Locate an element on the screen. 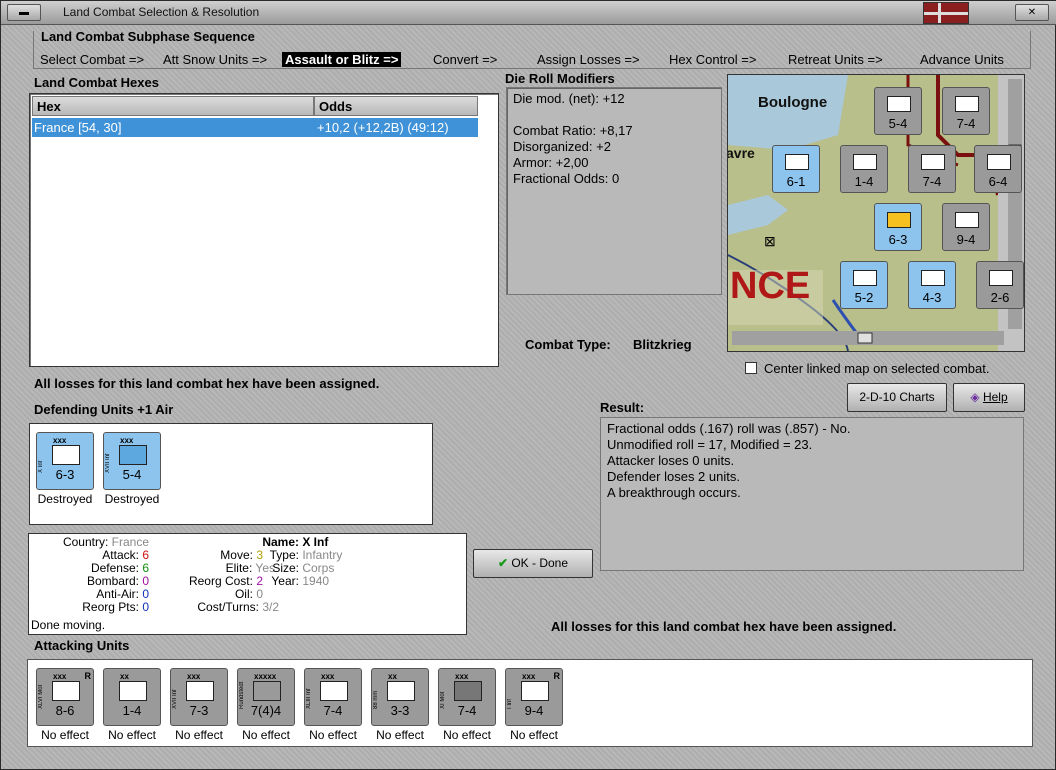 This screenshot has height=770, width=1056. combat-type-label: Combat Type: is located at coordinates (568, 344).